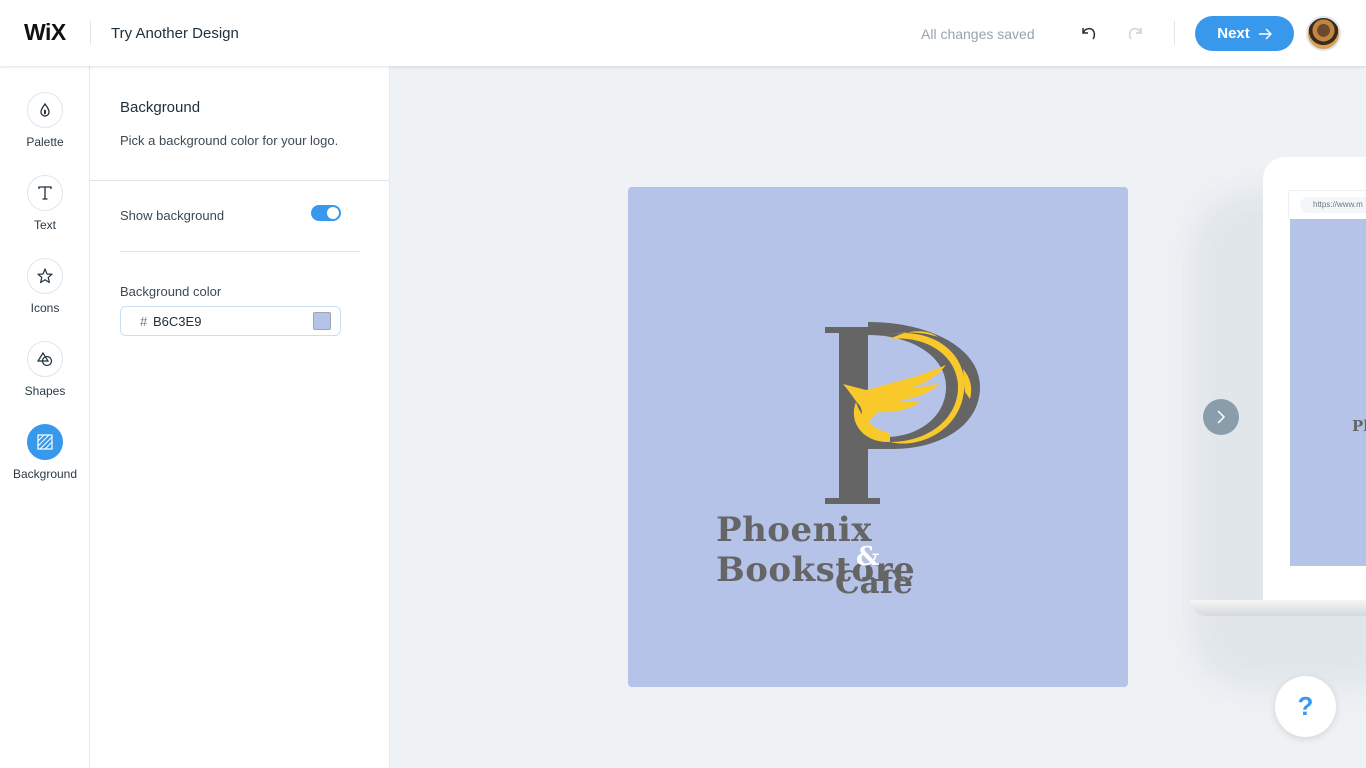  Describe the element at coordinates (45, 293) in the screenshot. I see `nav-item-icons: Icons` at that location.